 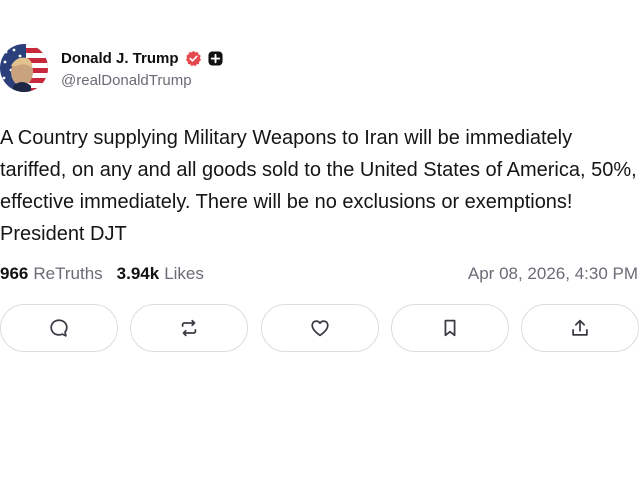 I want to click on retruths-label: ReTruths, so click(x=68, y=273).